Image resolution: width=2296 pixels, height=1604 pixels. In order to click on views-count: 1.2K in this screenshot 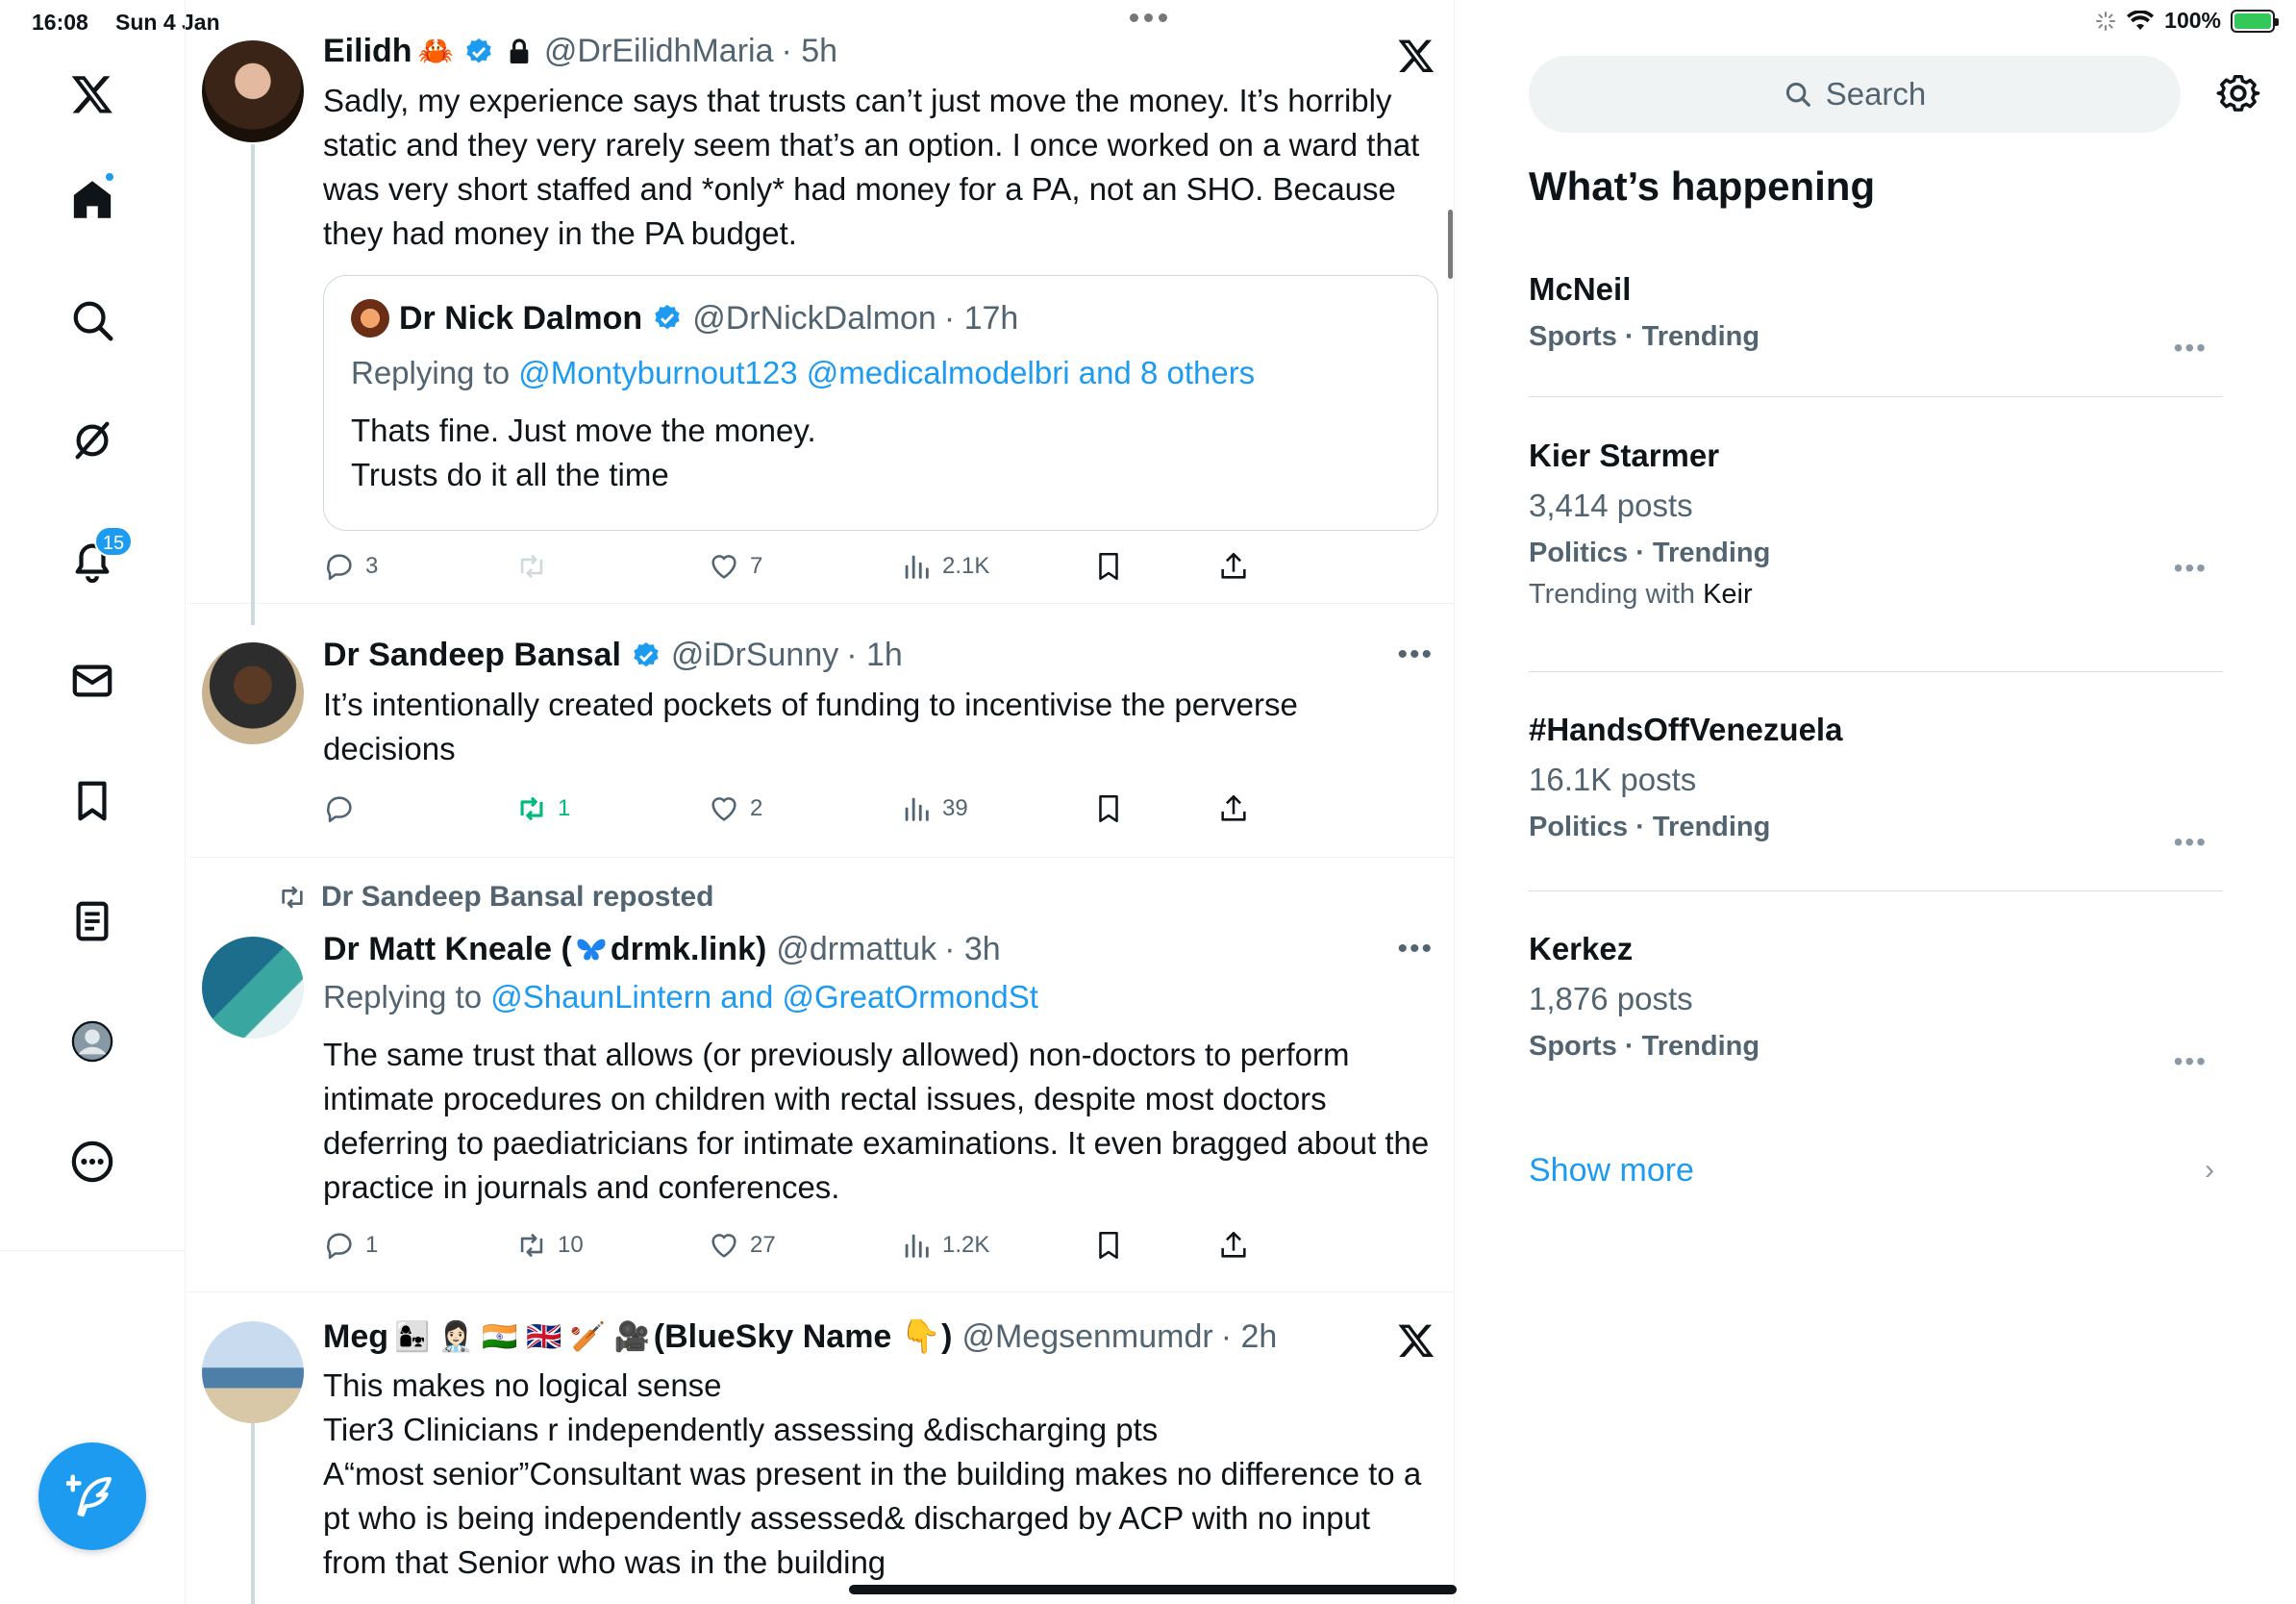, I will do `click(966, 1245)`.